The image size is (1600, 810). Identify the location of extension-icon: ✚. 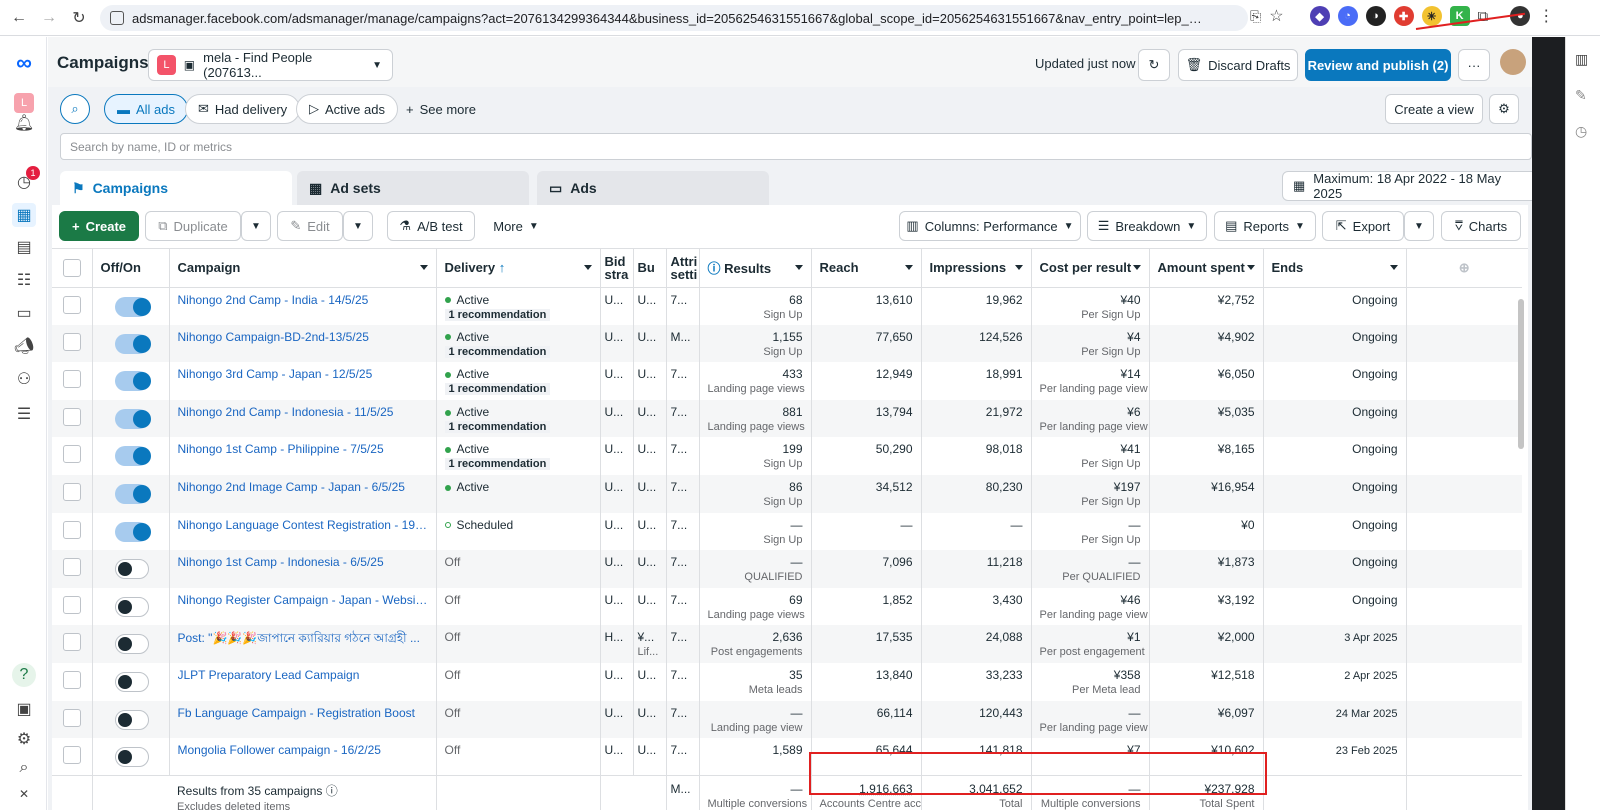
(1403, 16).